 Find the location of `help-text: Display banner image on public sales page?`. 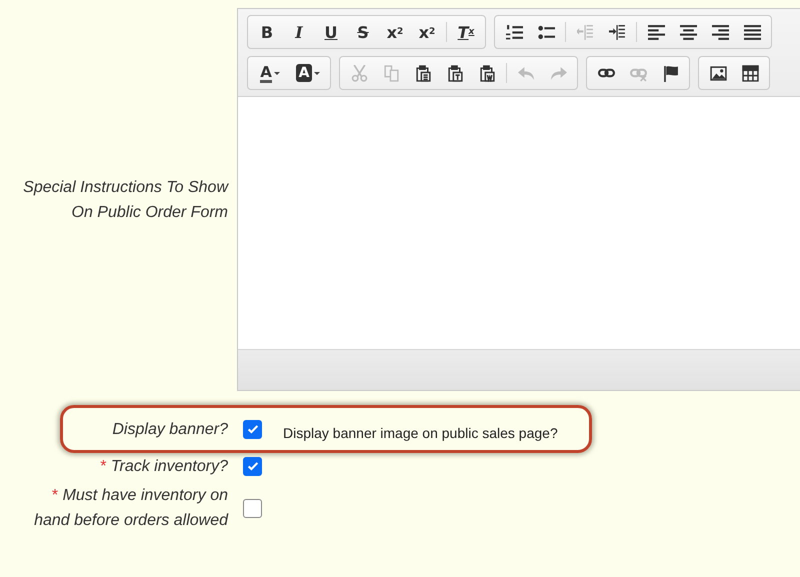

help-text: Display banner image on public sales page? is located at coordinates (420, 433).